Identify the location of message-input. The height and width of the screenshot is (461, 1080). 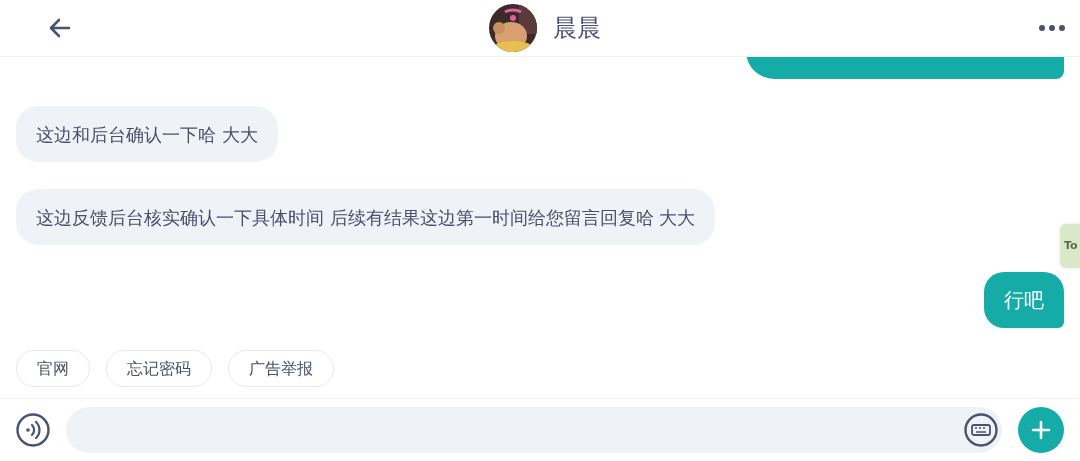
(534, 430).